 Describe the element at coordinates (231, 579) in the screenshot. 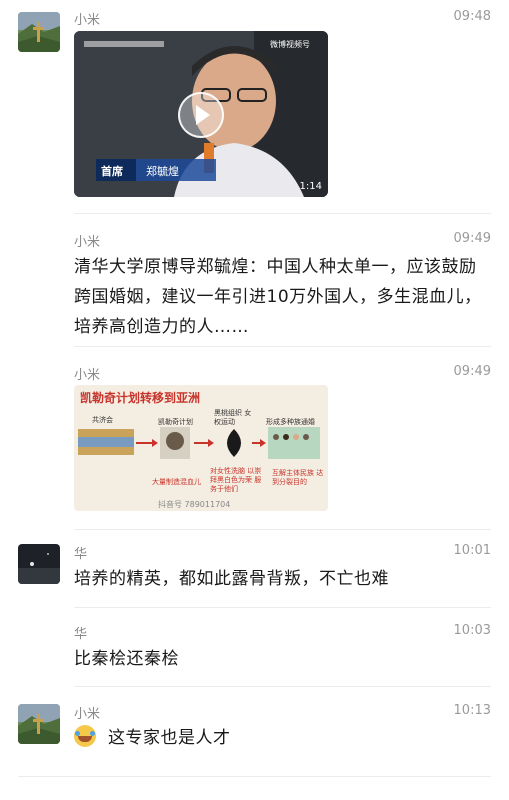

I see `message-text: 培养的精英，都如此露骨背叛，不亡也难` at that location.